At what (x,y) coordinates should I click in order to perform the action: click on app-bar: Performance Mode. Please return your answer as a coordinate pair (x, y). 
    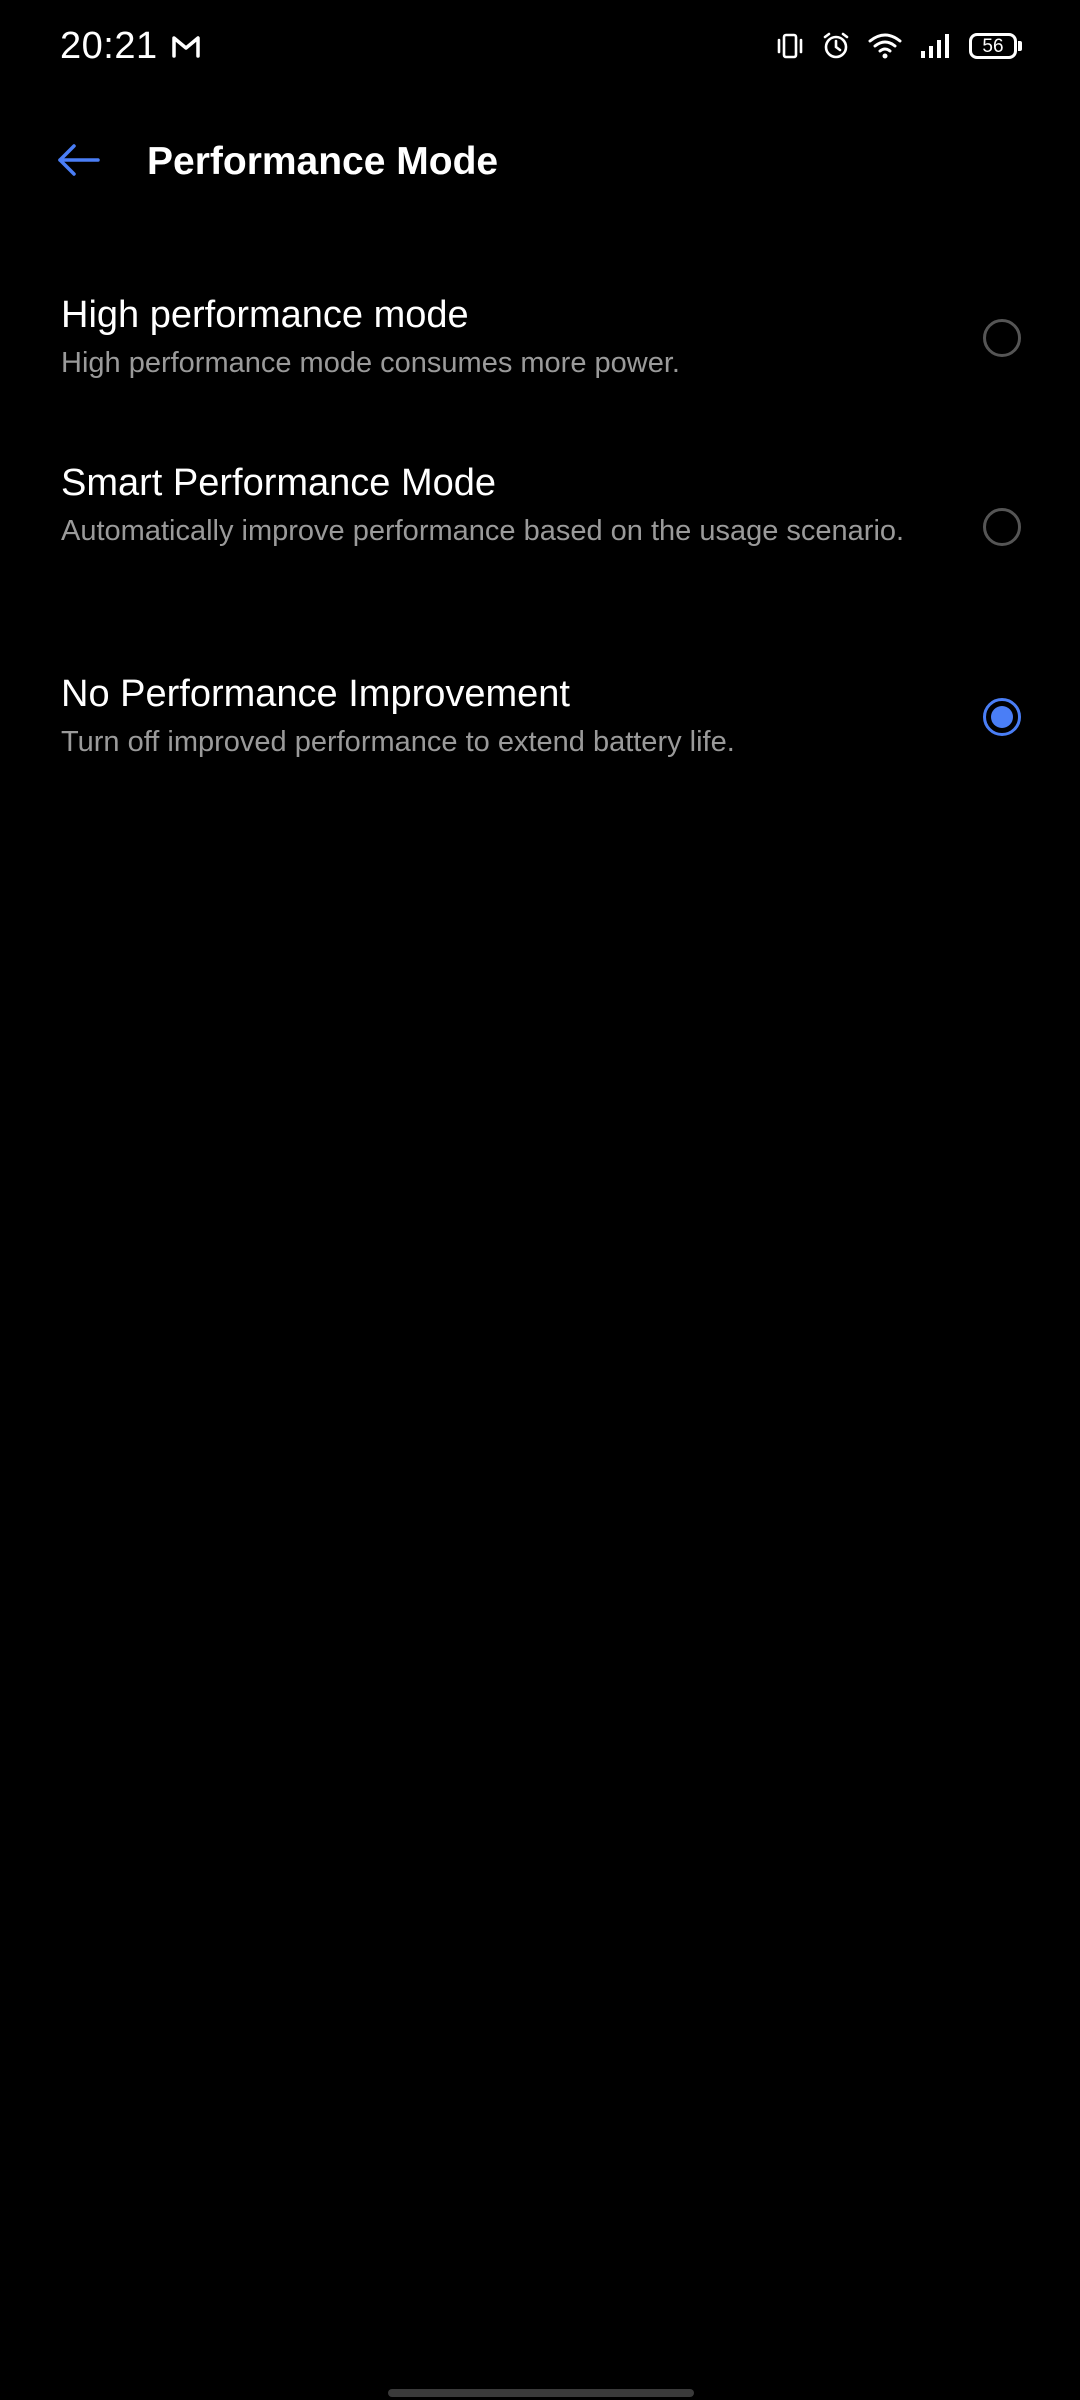
    Looking at the image, I should click on (540, 162).